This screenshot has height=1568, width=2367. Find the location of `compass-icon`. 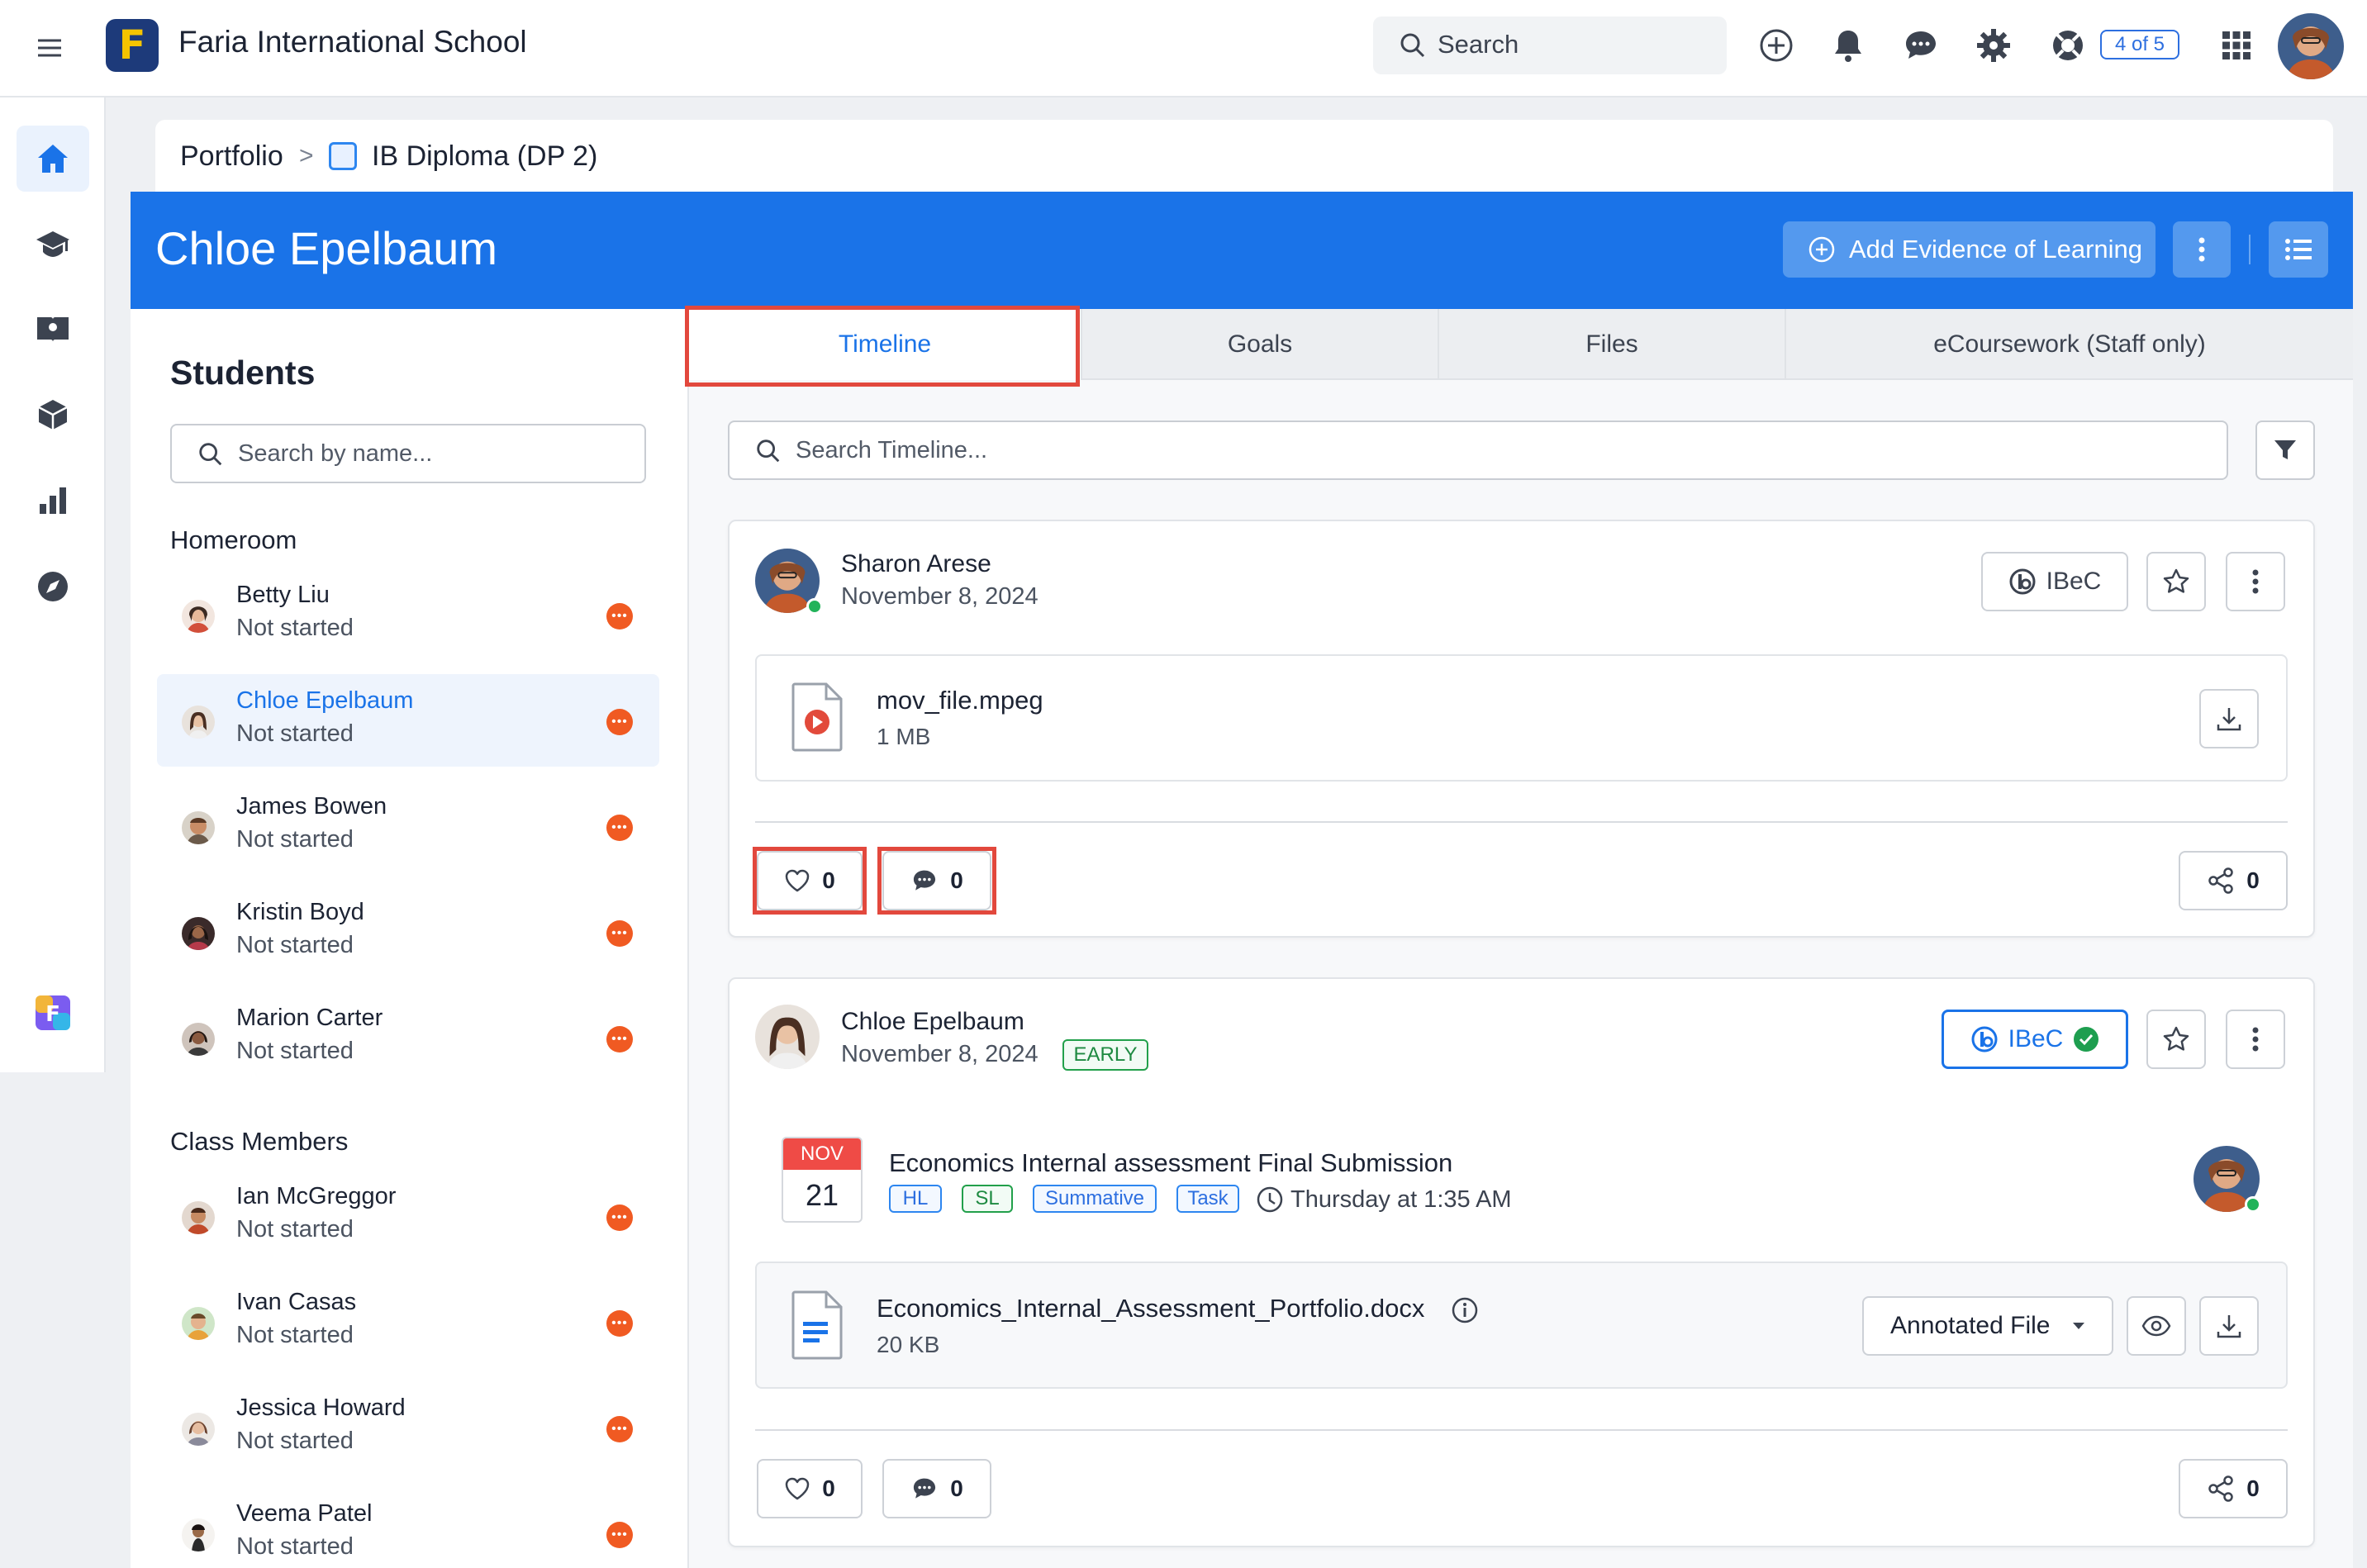

compass-icon is located at coordinates (53, 587).